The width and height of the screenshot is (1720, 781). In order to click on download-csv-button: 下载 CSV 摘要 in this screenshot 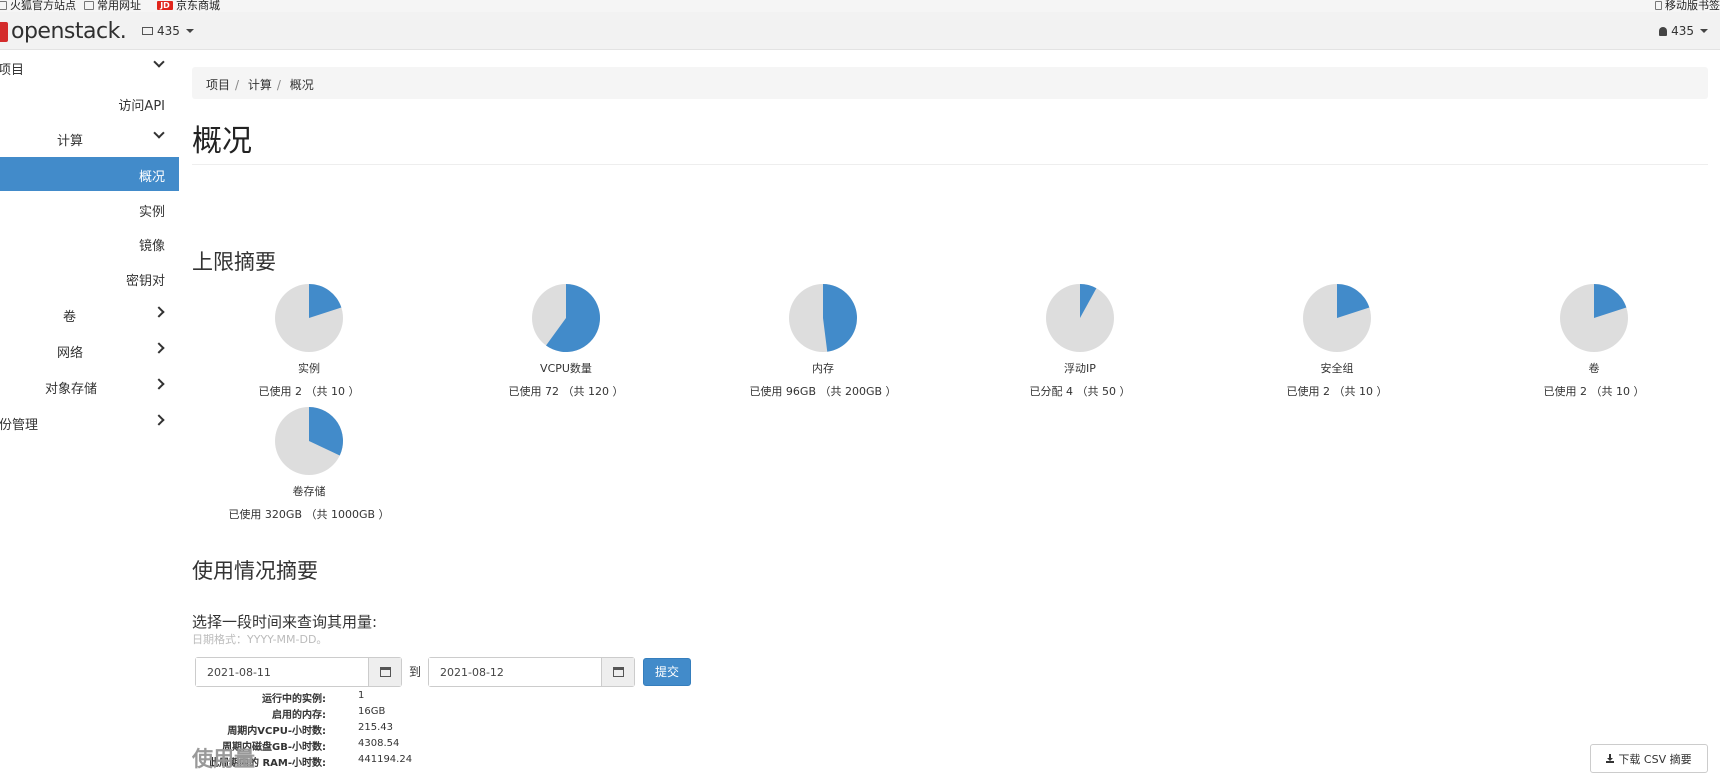, I will do `click(1649, 758)`.